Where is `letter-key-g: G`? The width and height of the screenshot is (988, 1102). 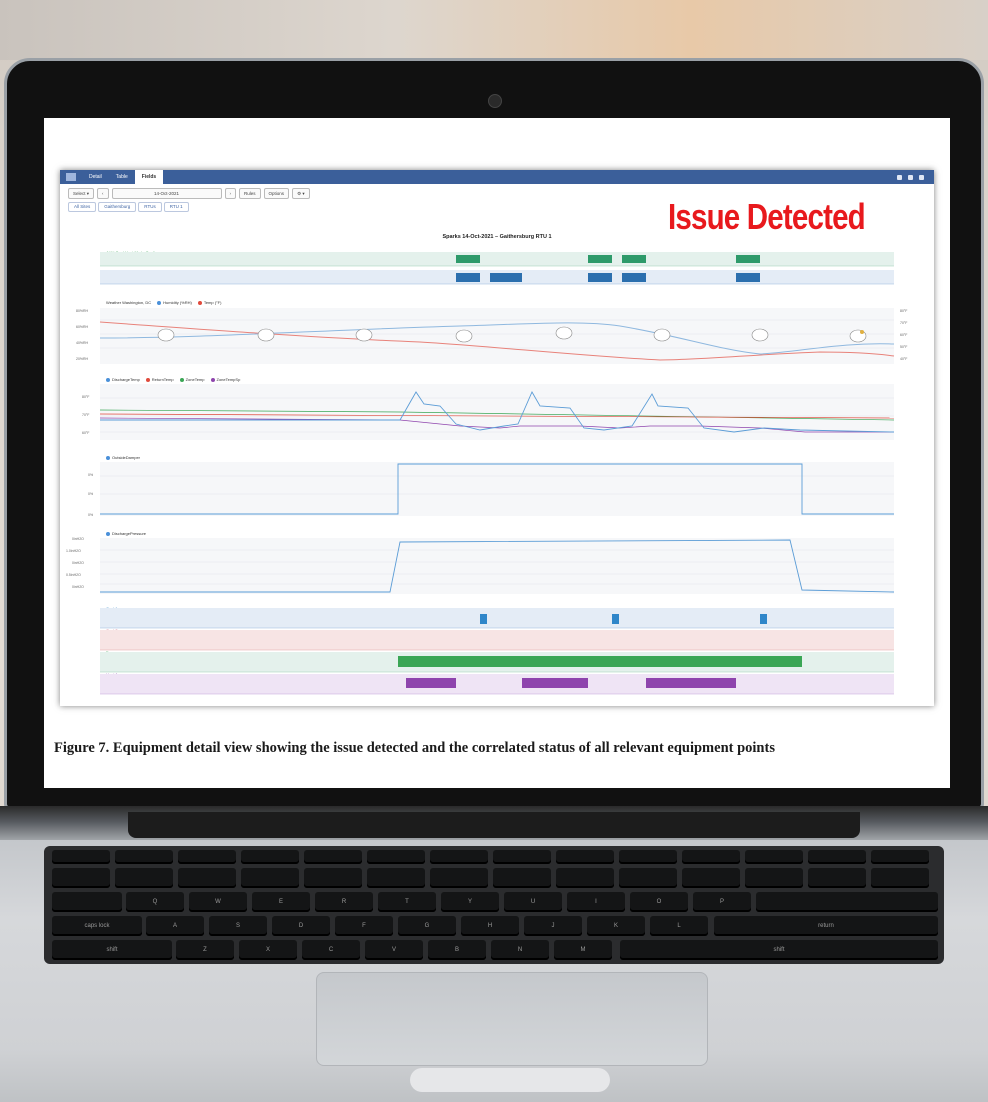
letter-key-g: G is located at coordinates (427, 926).